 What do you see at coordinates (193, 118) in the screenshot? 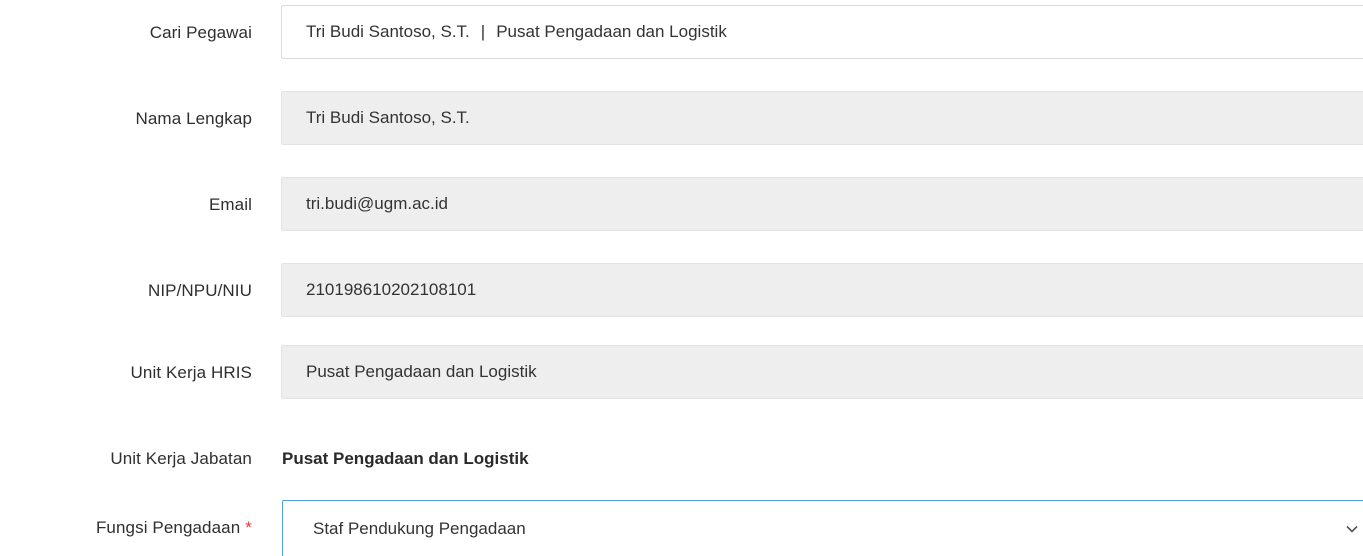
I see `nama-lengkap-label: Nama Lengkap` at bounding box center [193, 118].